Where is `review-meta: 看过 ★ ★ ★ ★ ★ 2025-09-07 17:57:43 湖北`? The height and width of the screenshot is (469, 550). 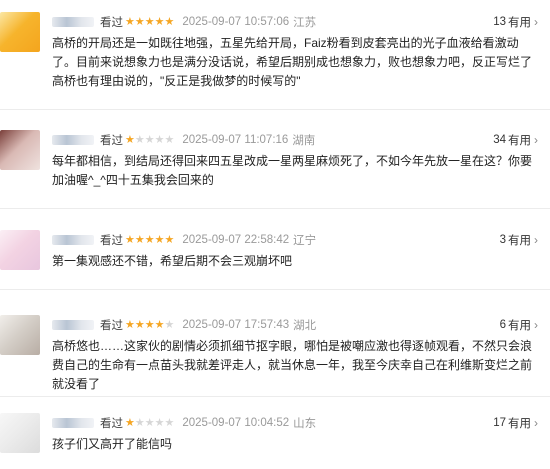 review-meta: 看过 ★ ★ ★ ★ ★ 2025-09-07 17:57:43 湖北 is located at coordinates (184, 325).